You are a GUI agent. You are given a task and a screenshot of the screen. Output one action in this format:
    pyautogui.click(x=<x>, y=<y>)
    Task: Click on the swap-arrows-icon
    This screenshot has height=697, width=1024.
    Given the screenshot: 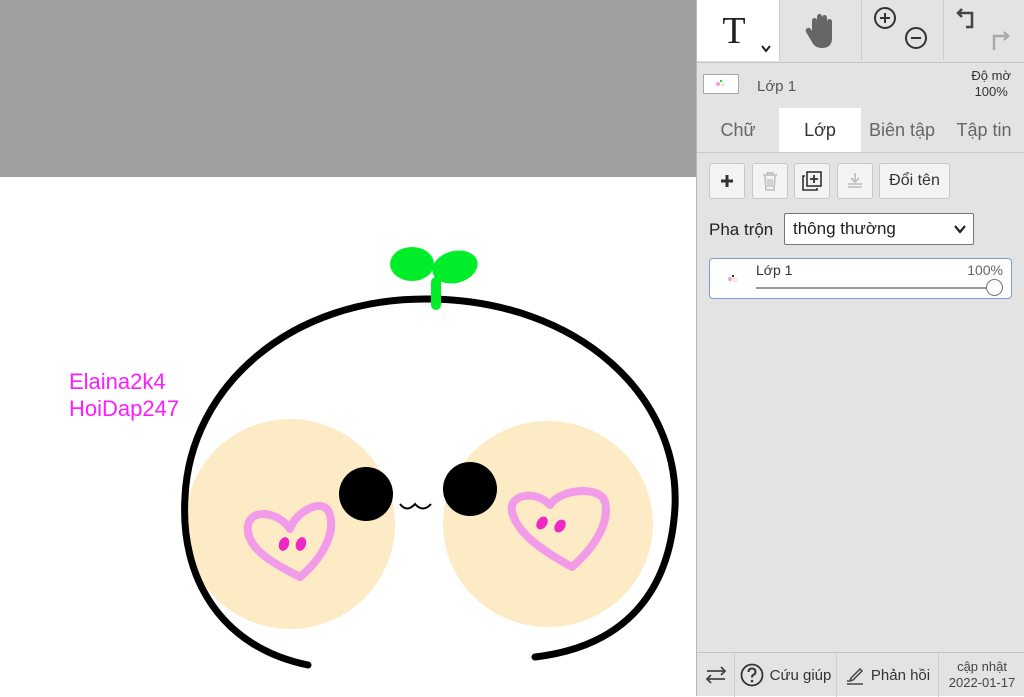 What is the action you would take?
    pyautogui.click(x=715, y=675)
    